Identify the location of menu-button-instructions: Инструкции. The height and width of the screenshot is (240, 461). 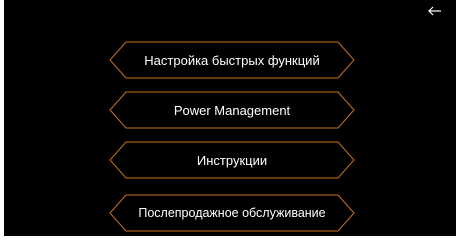
(232, 160).